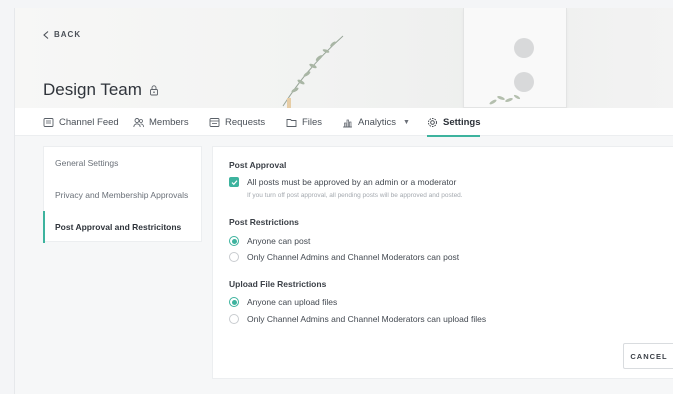  I want to click on tab-settings: Settings, so click(454, 122).